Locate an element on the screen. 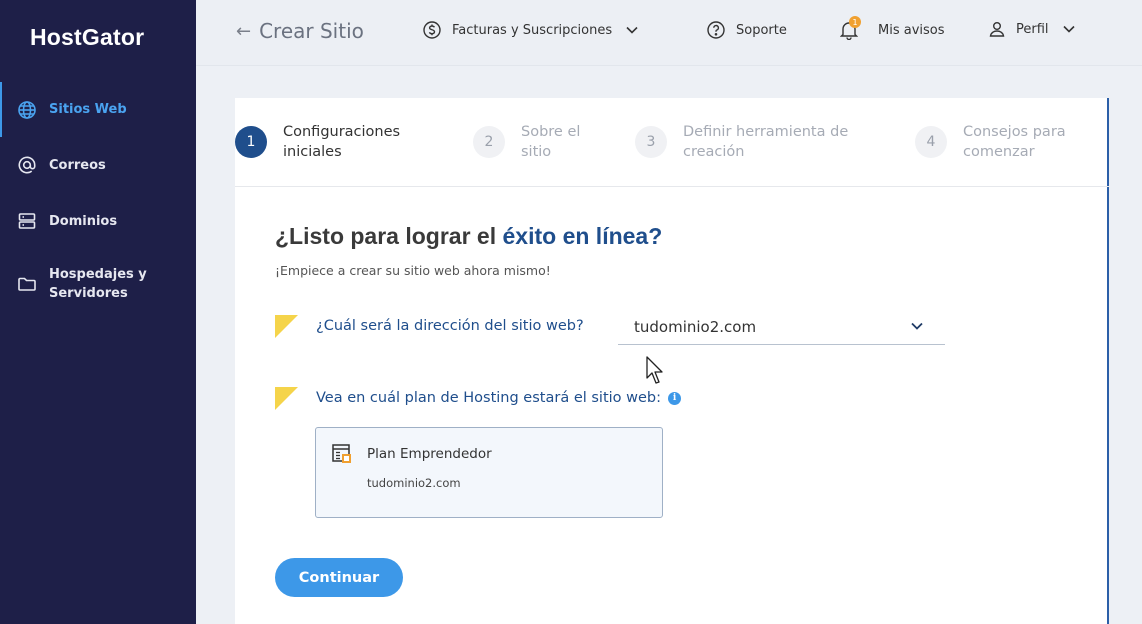 The width and height of the screenshot is (1142, 624). server-icon is located at coordinates (27, 221).